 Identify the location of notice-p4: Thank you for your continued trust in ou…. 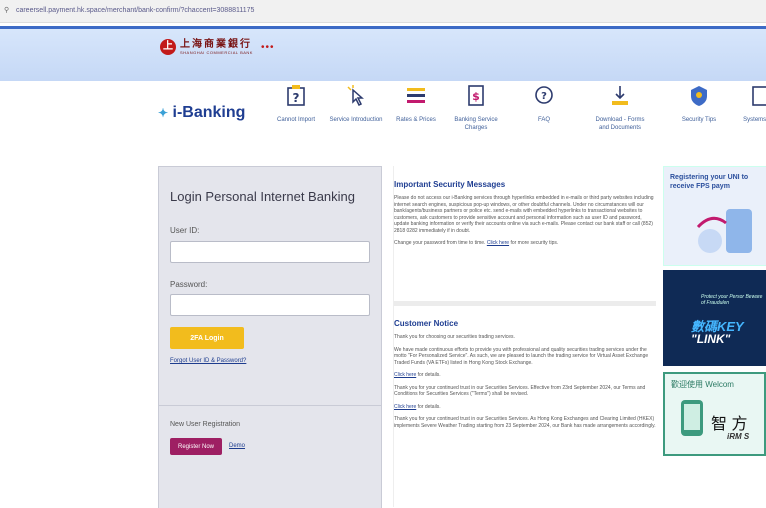
(520, 391).